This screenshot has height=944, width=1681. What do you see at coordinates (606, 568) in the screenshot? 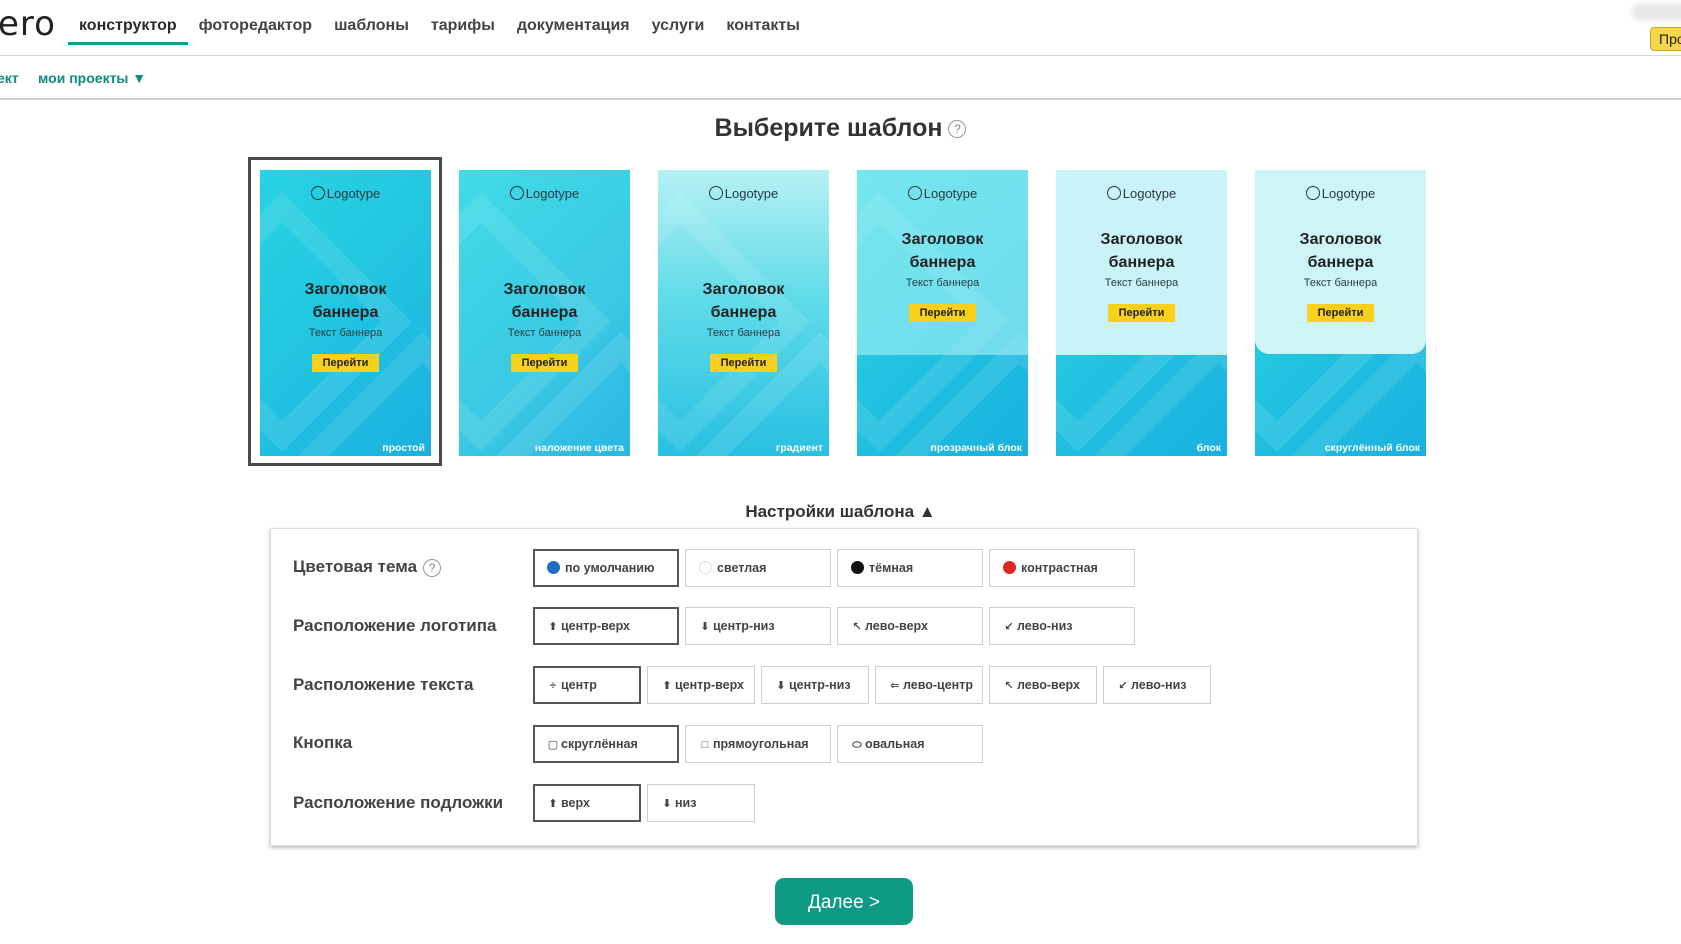
I see `theme-option-default: по умолчанию` at bounding box center [606, 568].